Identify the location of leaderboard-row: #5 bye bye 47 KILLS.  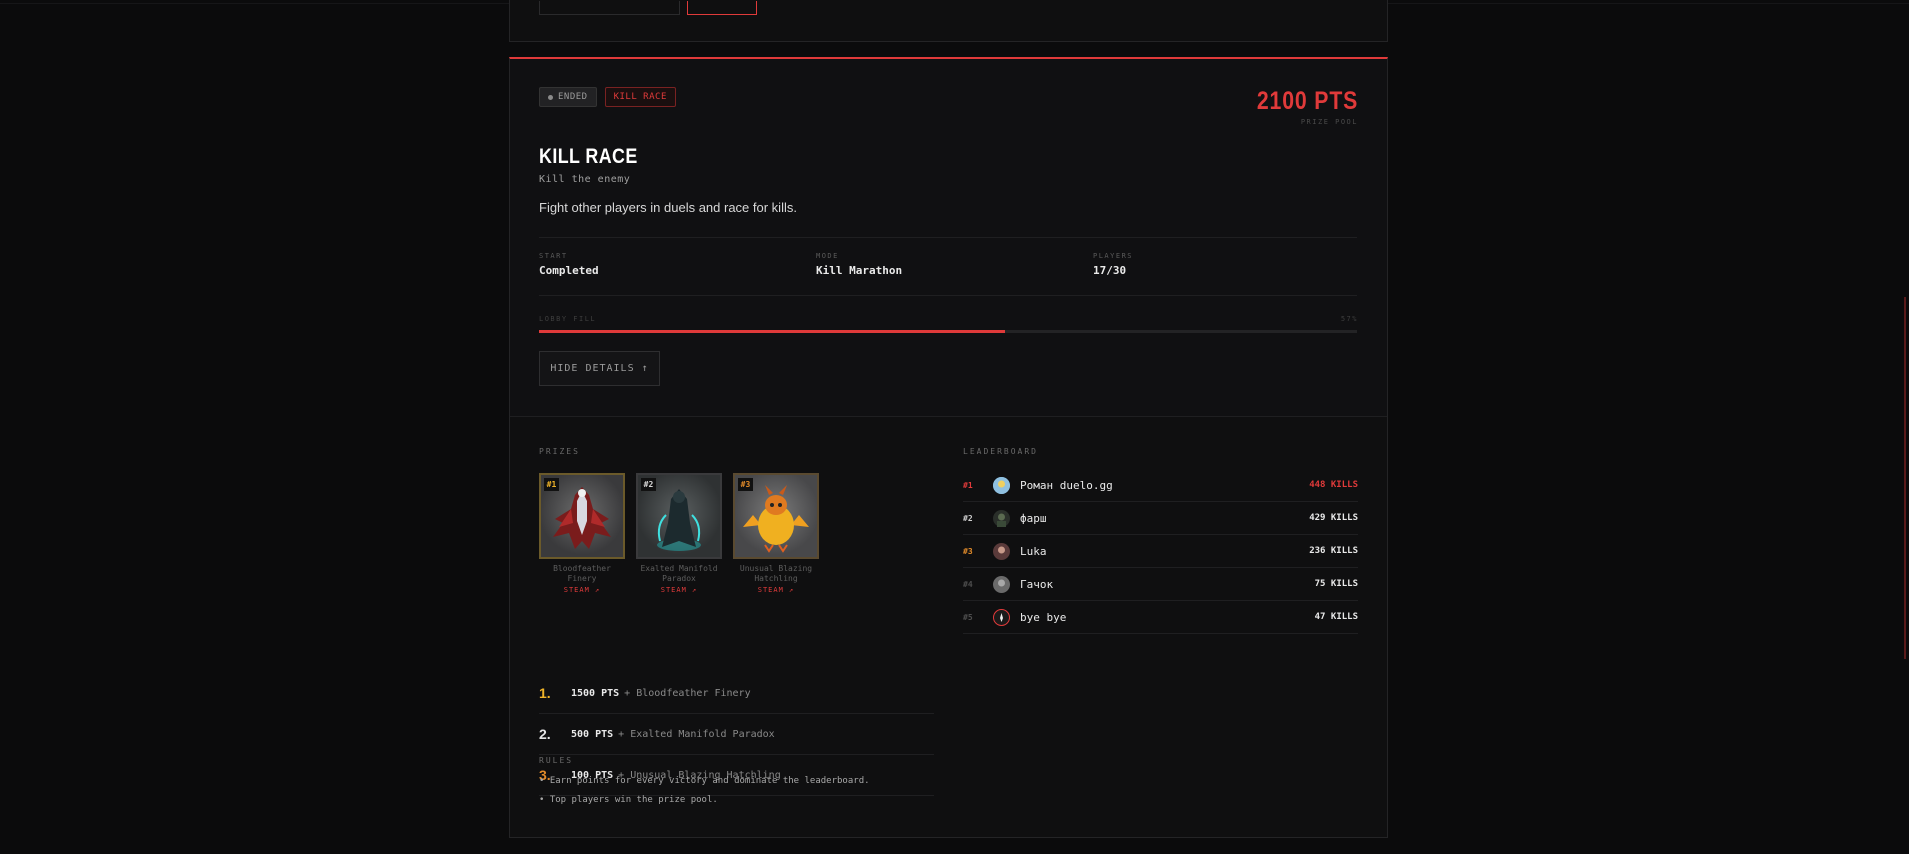
(1160, 617).